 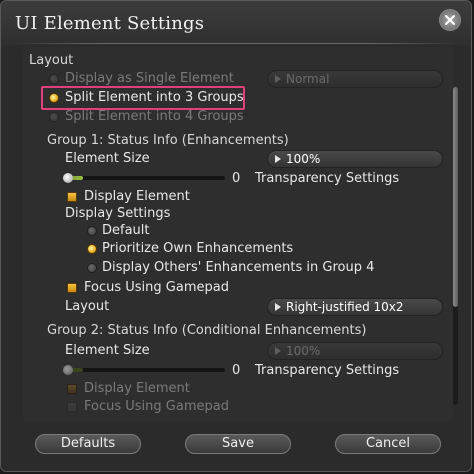 What do you see at coordinates (149, 78) in the screenshot?
I see `option-single-element-label: Display as Single Element` at bounding box center [149, 78].